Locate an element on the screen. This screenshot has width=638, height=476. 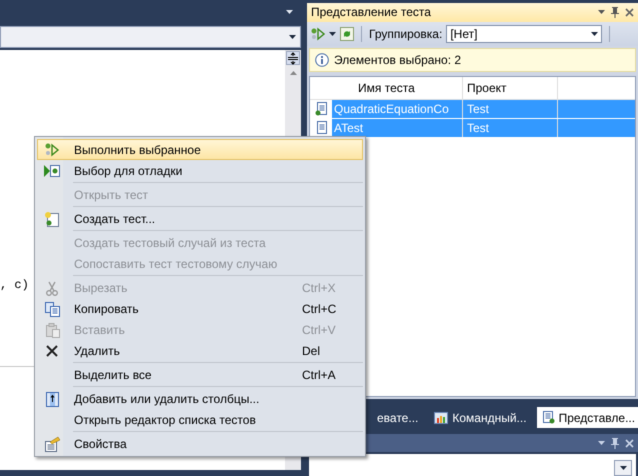
menu-item: Свойства is located at coordinates (200, 443).